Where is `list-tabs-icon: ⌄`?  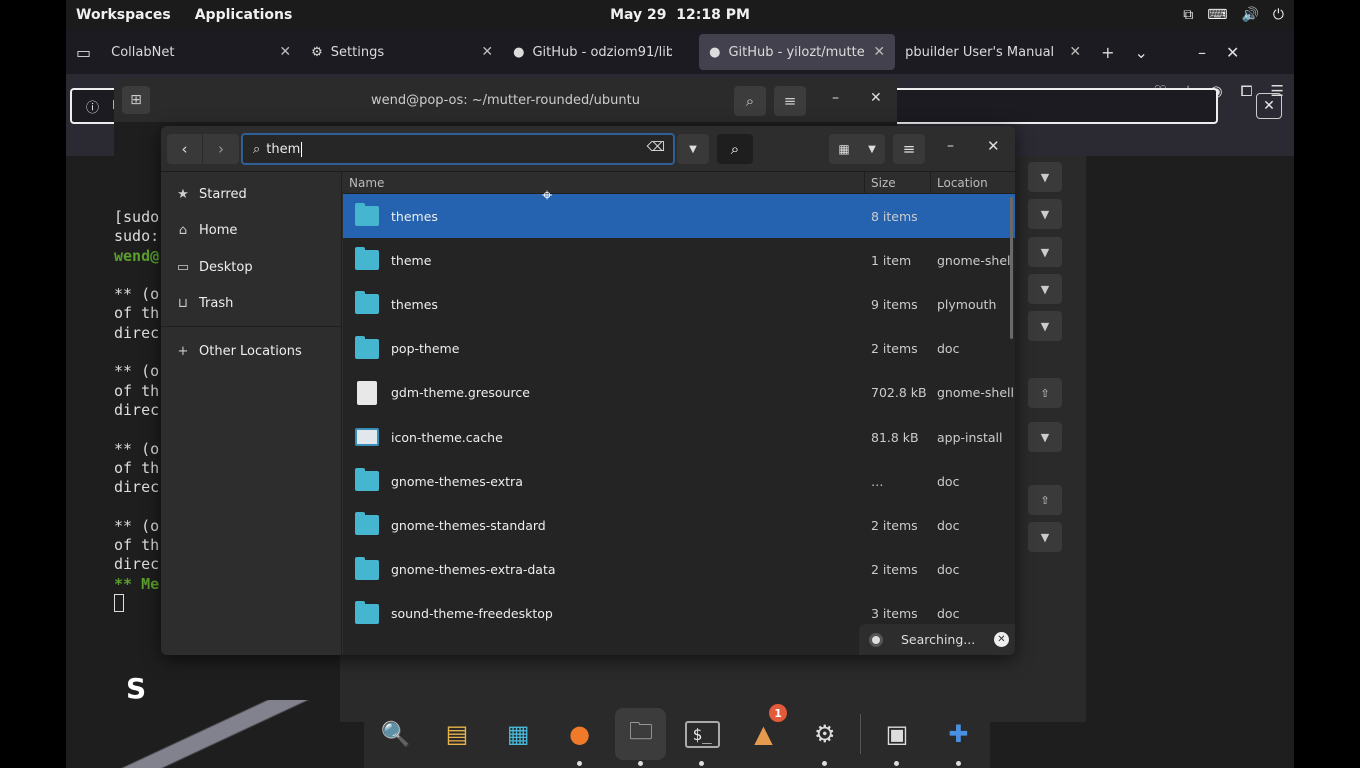
list-tabs-icon: ⌄ is located at coordinates (1141, 52).